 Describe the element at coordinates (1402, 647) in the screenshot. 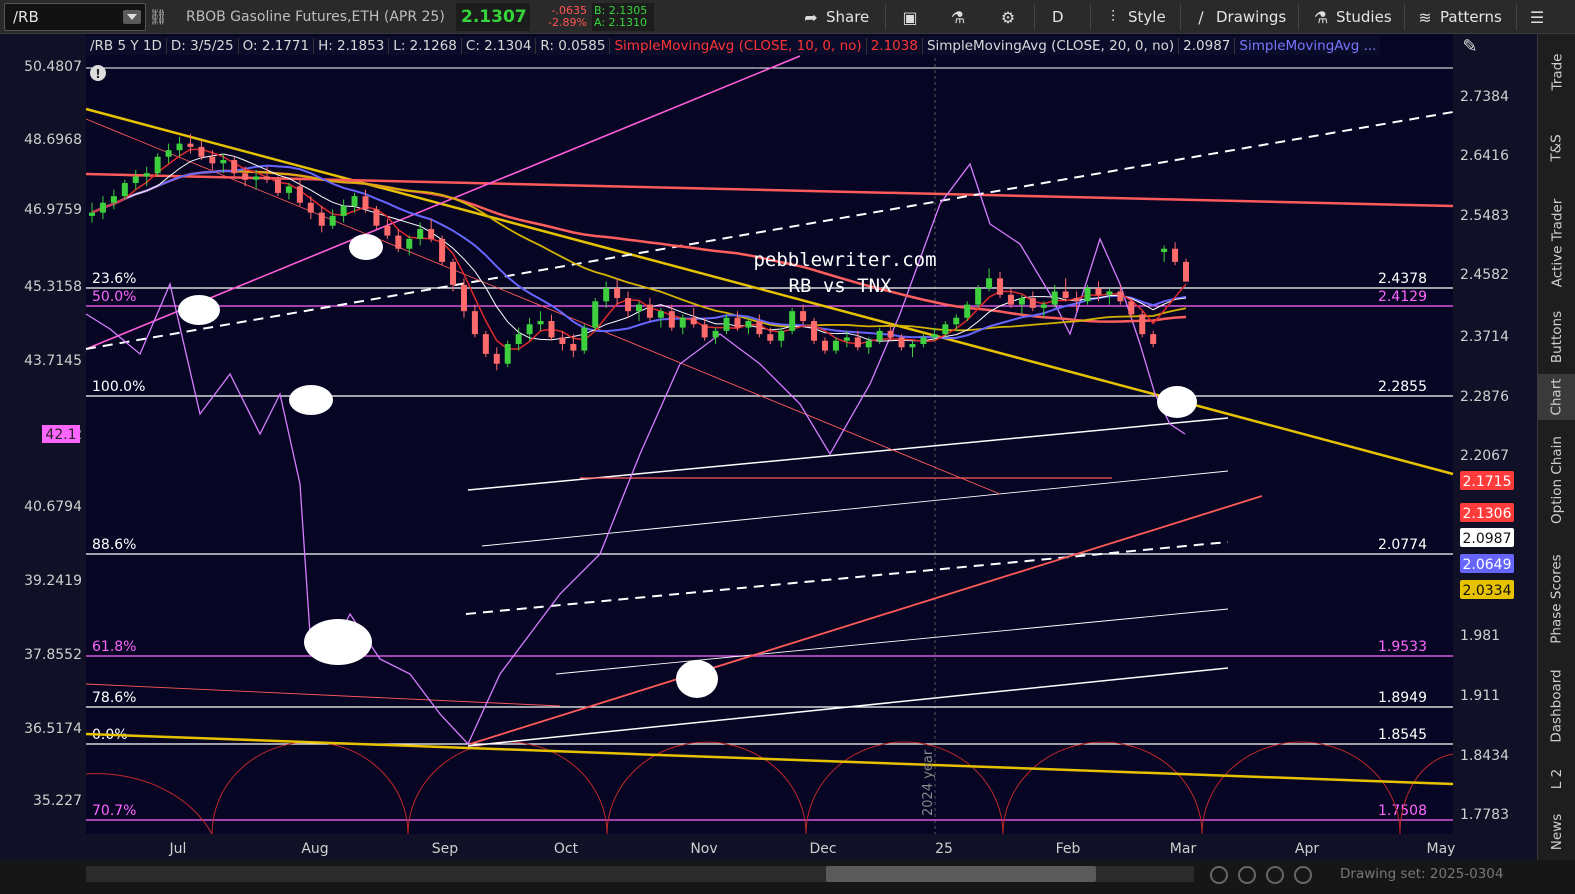

I see `fib-value-label: 1.9533` at that location.